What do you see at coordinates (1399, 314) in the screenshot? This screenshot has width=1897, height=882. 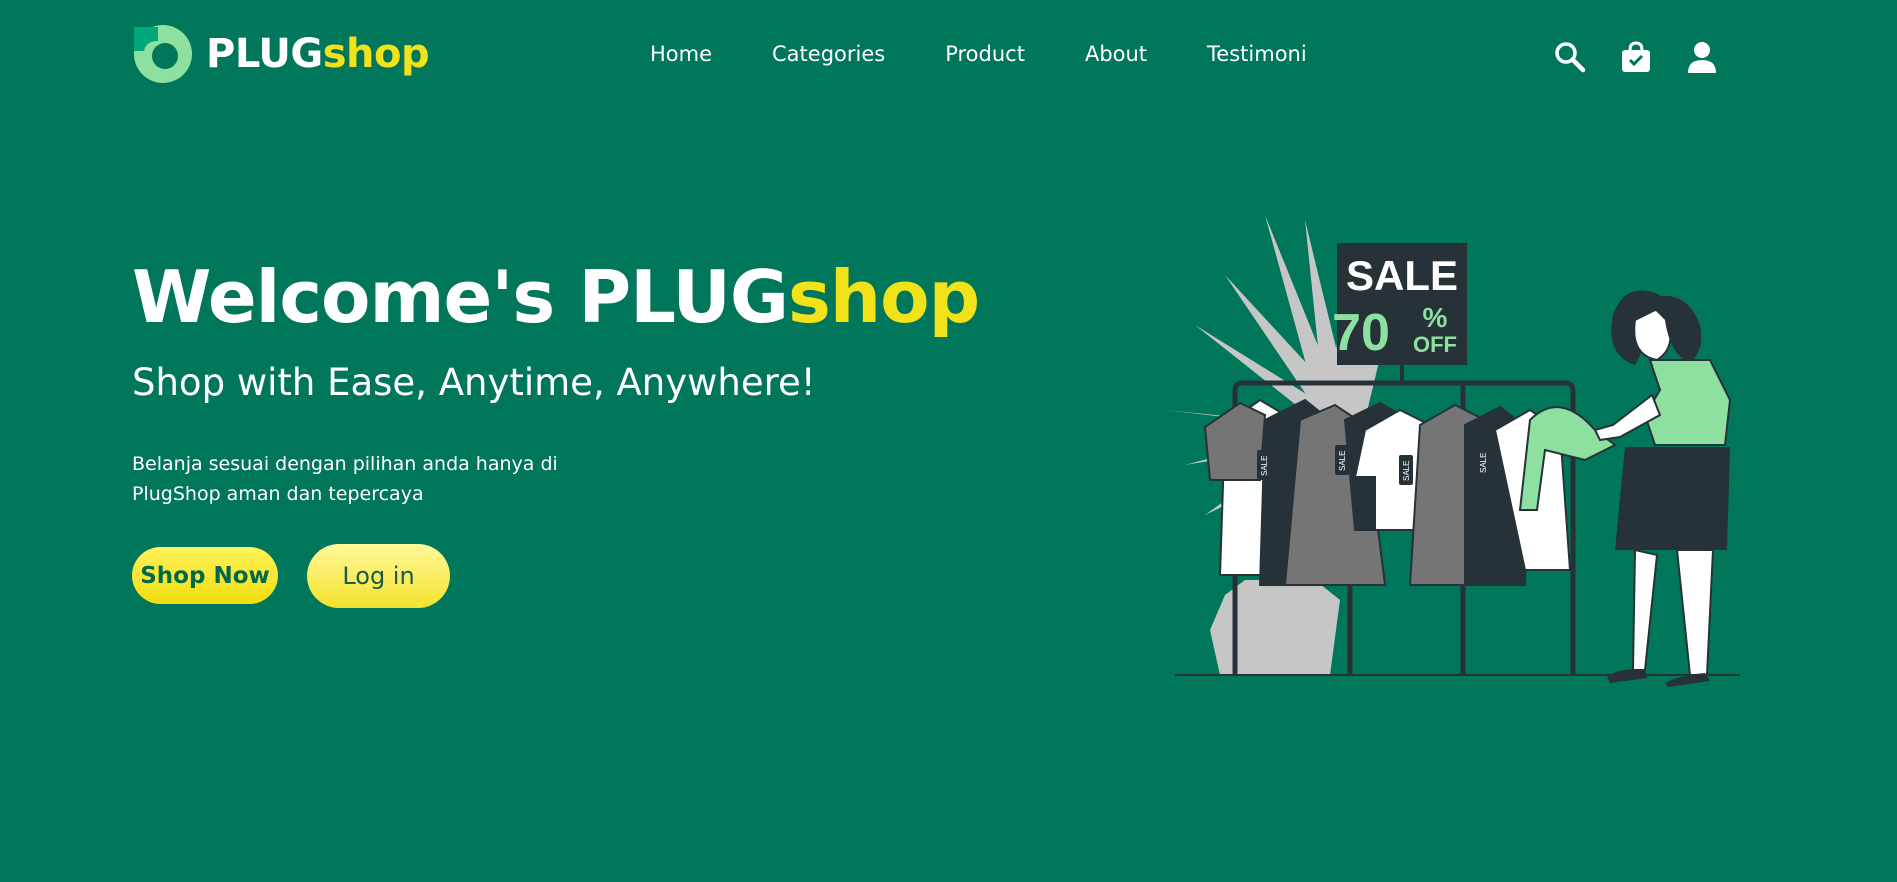 I see `sale-sign: SALE 70 % OFF` at bounding box center [1399, 314].